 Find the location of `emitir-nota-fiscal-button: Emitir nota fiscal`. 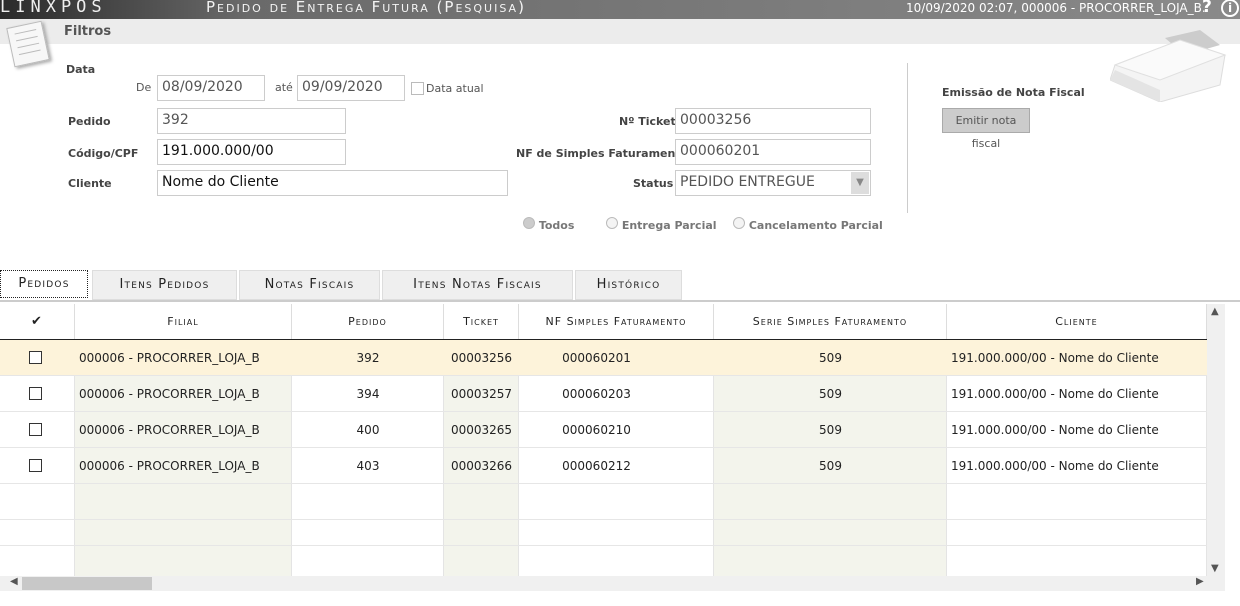

emitir-nota-fiscal-button: Emitir nota fiscal is located at coordinates (986, 129).